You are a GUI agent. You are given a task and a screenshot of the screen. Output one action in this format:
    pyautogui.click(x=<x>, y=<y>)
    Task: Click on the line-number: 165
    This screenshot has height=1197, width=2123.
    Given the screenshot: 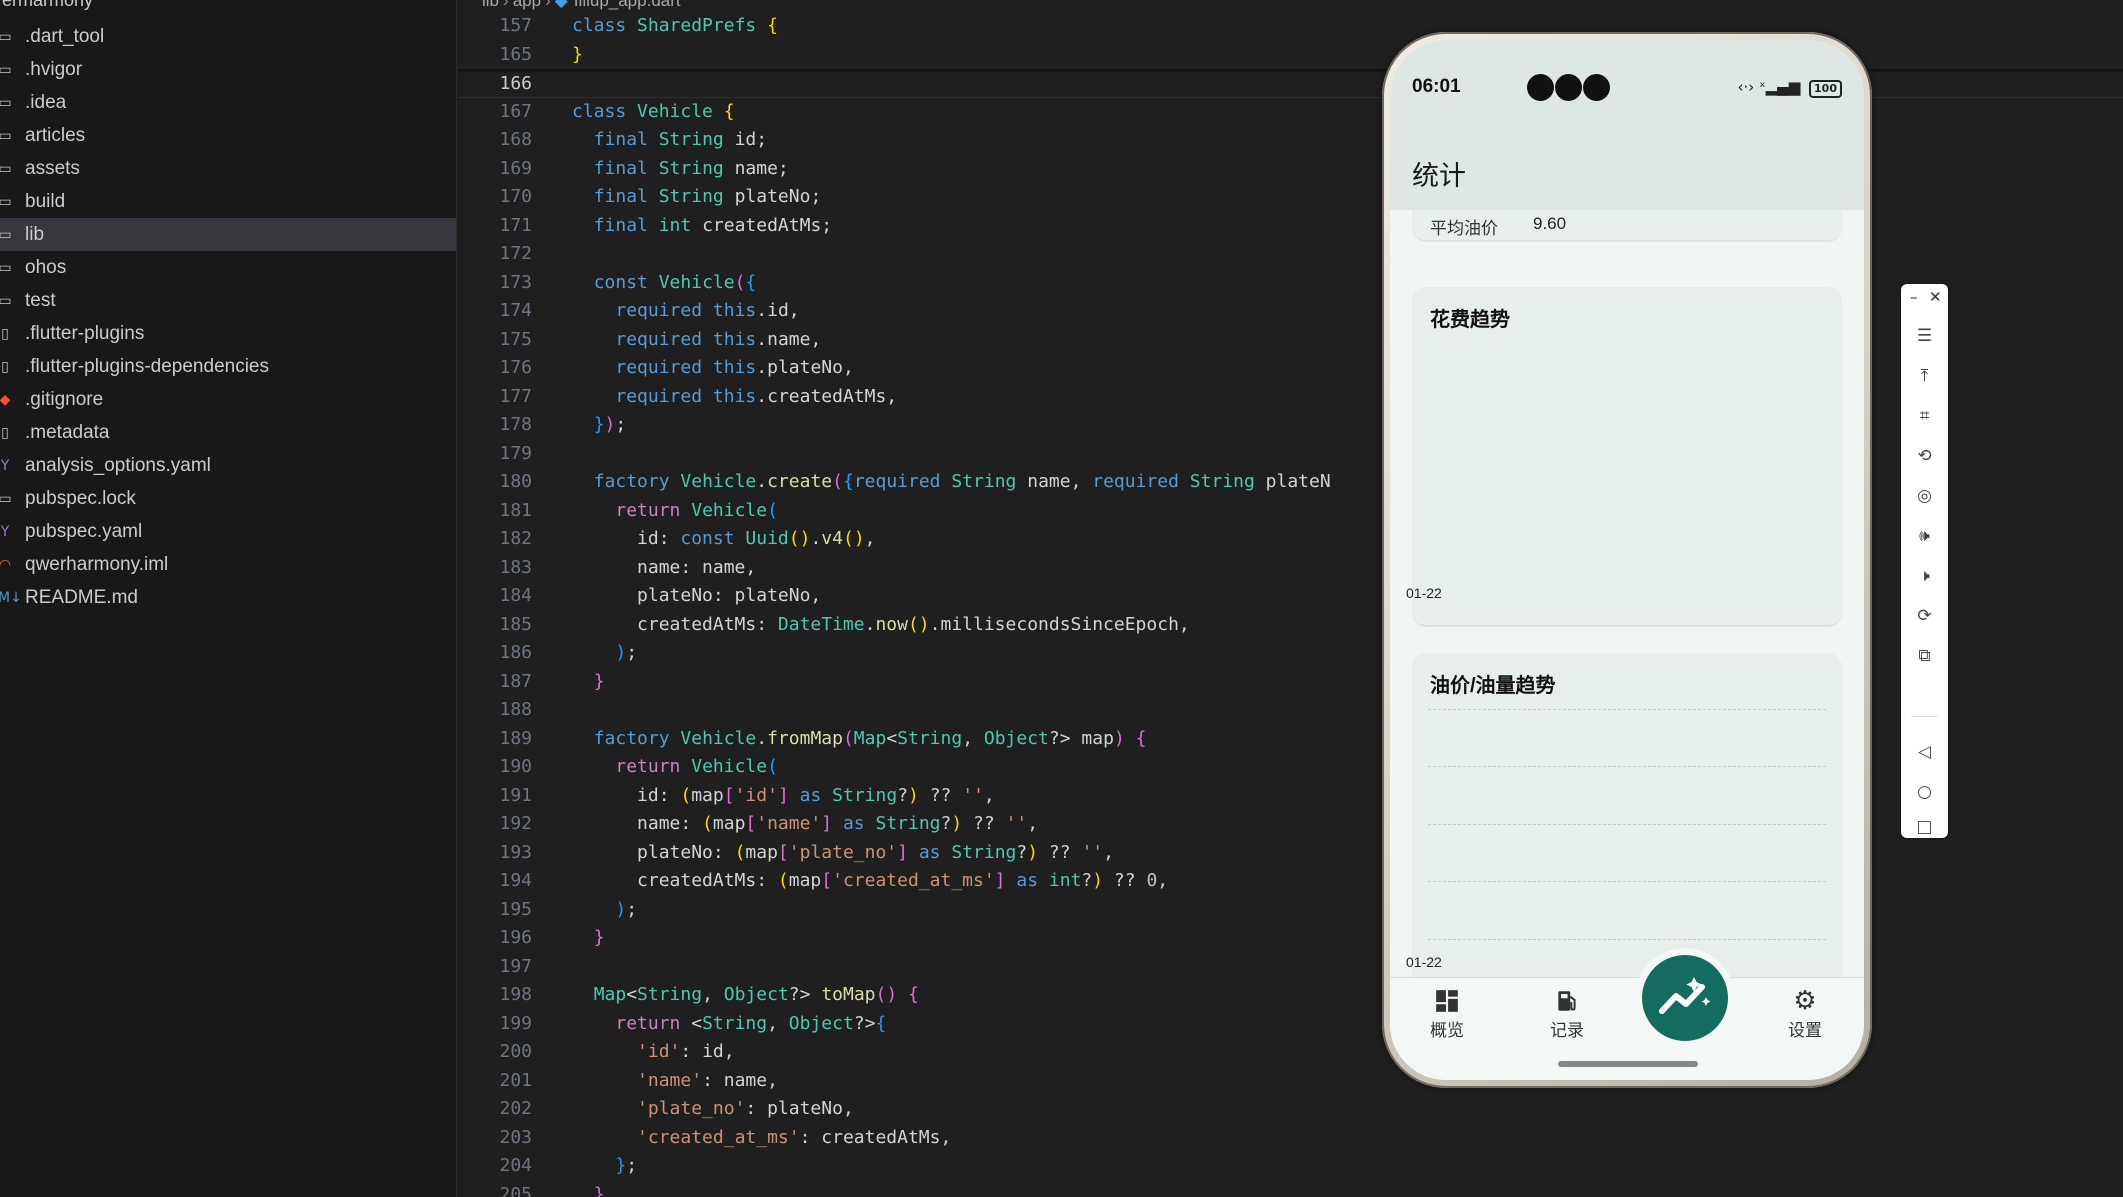 What is the action you would take?
    pyautogui.click(x=515, y=54)
    